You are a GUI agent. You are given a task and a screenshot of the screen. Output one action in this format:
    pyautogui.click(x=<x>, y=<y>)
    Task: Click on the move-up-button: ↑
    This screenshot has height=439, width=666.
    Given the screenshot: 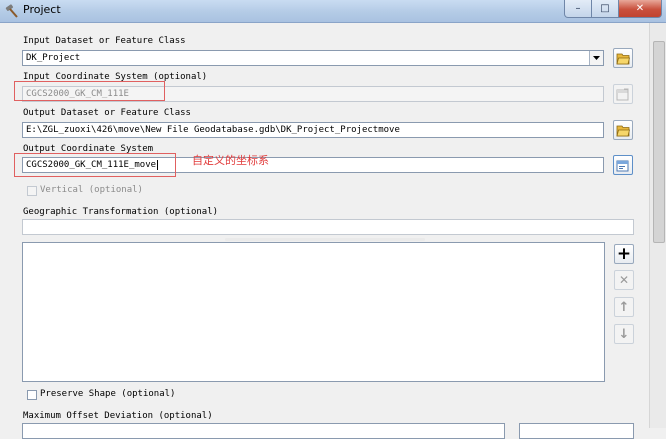 What is the action you would take?
    pyautogui.click(x=624, y=307)
    